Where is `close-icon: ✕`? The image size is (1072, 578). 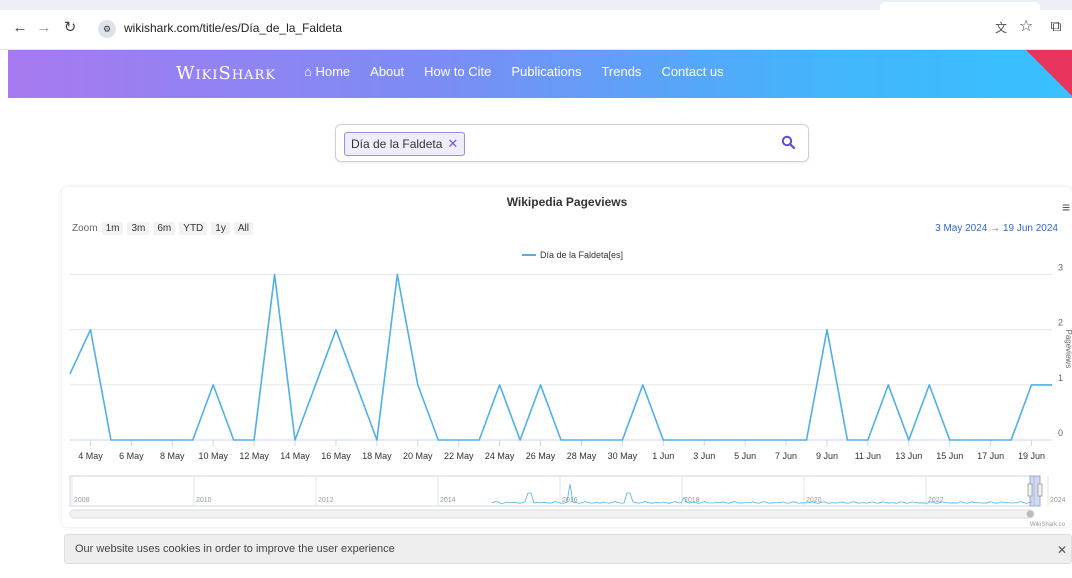 close-icon: ✕ is located at coordinates (1062, 550).